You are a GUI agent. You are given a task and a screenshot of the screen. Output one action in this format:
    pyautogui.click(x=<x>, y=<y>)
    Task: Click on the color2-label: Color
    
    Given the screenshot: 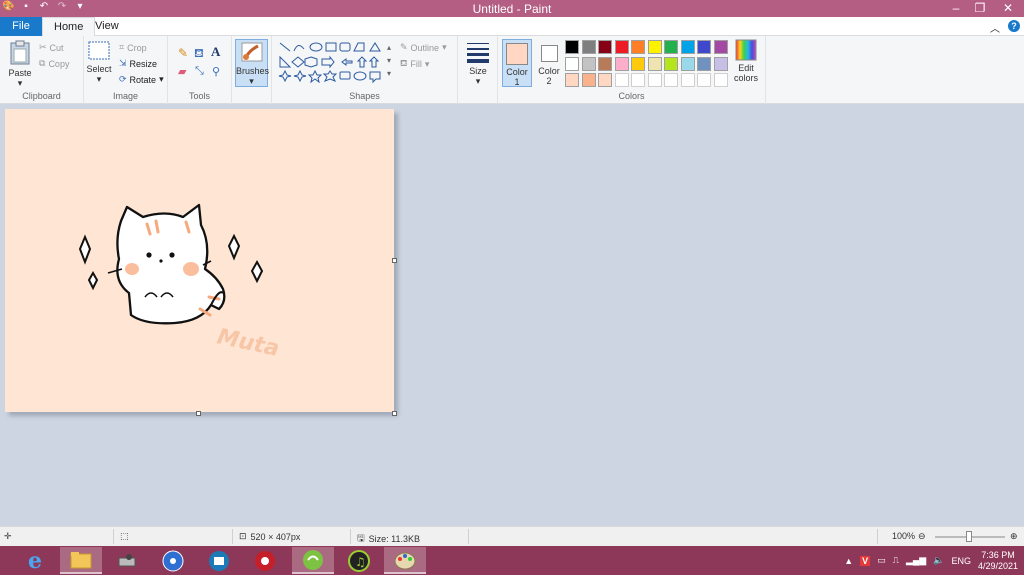 What is the action you would take?
    pyautogui.click(x=549, y=71)
    